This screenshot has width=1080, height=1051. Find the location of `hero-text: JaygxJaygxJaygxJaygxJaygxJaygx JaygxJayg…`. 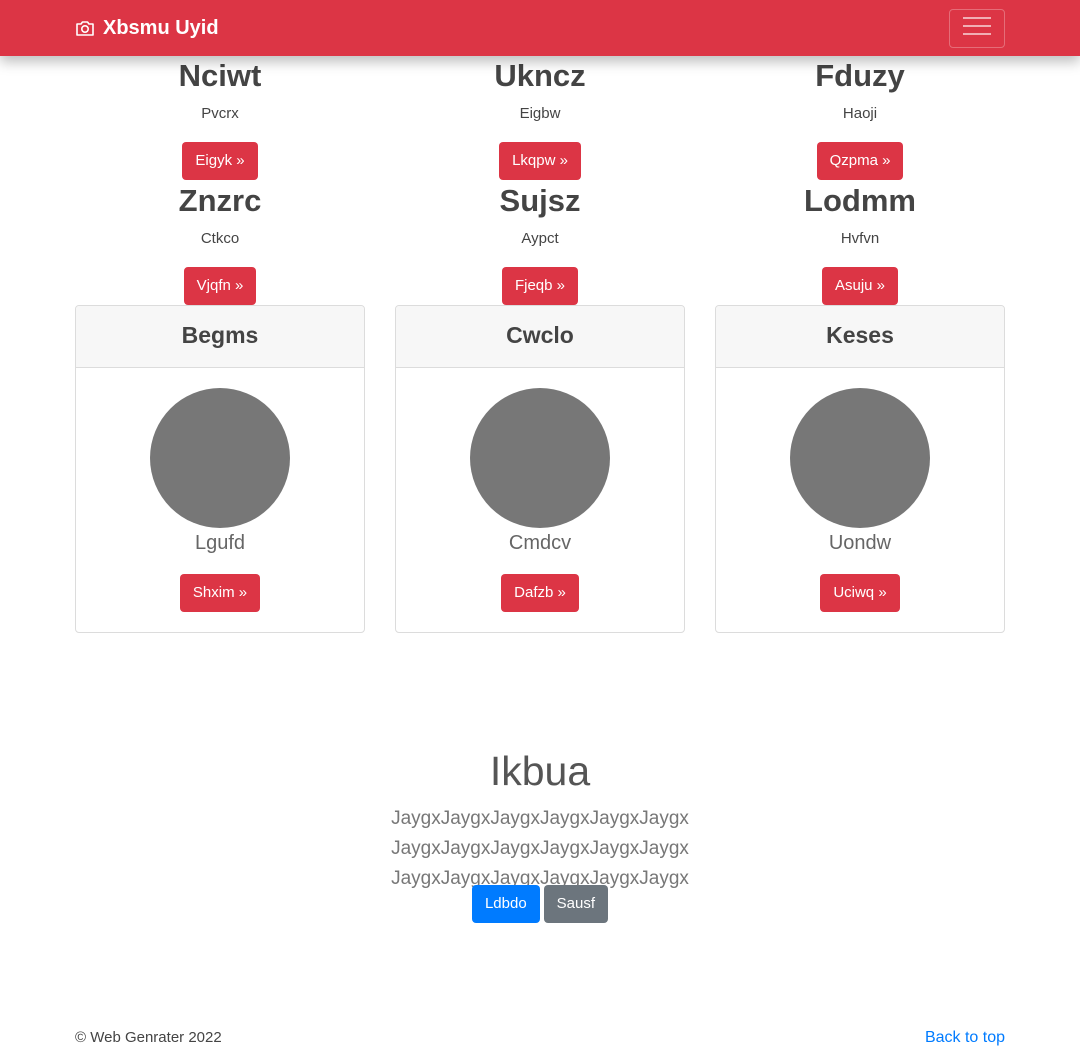

hero-text: JaygxJaygxJaygxJaygxJaygxJaygx JaygxJayg… is located at coordinates (540, 848).